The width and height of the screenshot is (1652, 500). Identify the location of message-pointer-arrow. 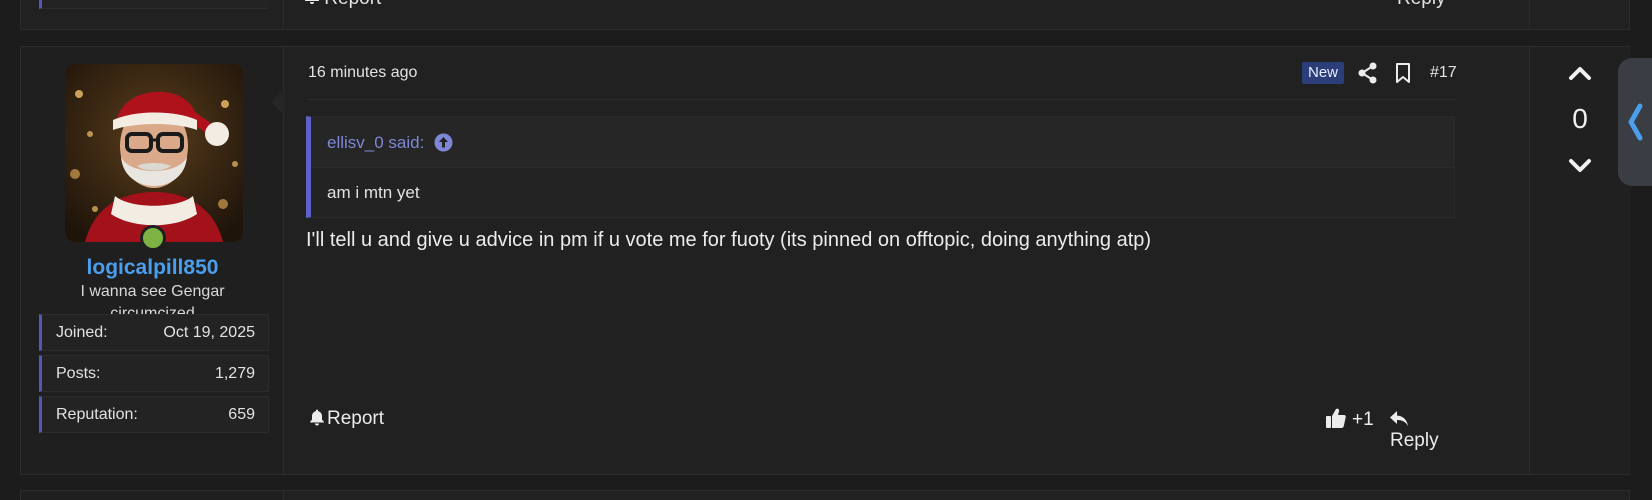
(278, 102).